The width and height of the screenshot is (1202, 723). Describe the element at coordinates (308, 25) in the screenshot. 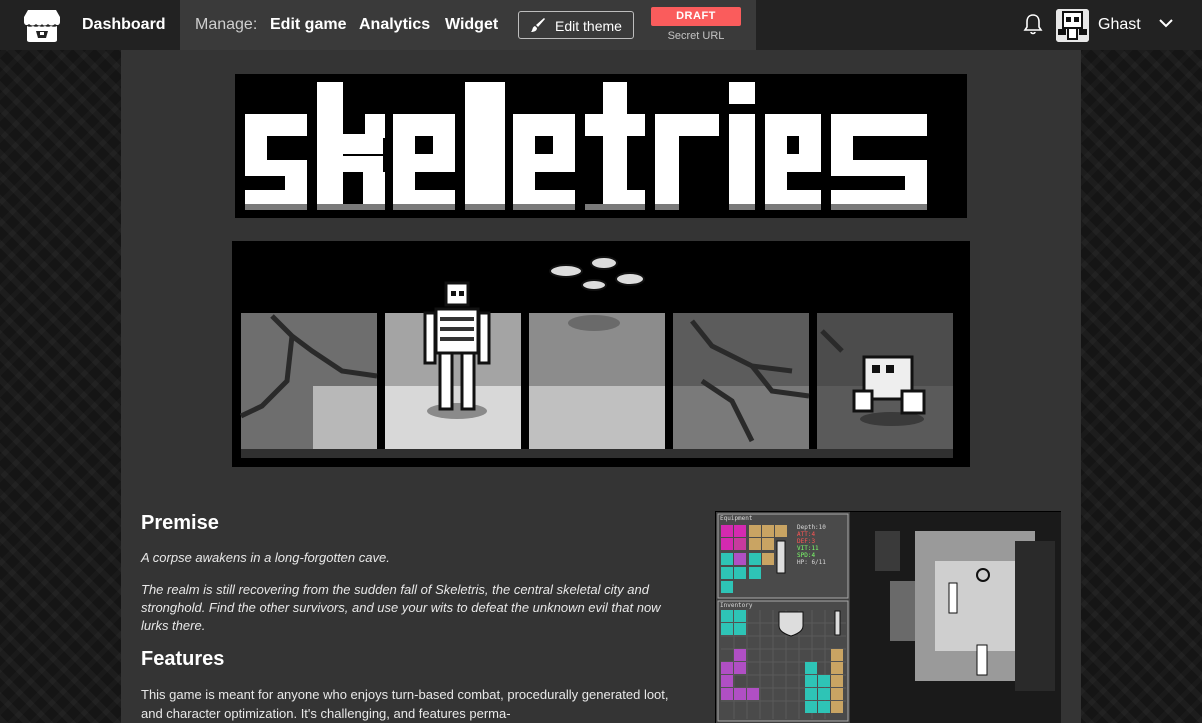

I see `edit-game-link: Edit game` at that location.